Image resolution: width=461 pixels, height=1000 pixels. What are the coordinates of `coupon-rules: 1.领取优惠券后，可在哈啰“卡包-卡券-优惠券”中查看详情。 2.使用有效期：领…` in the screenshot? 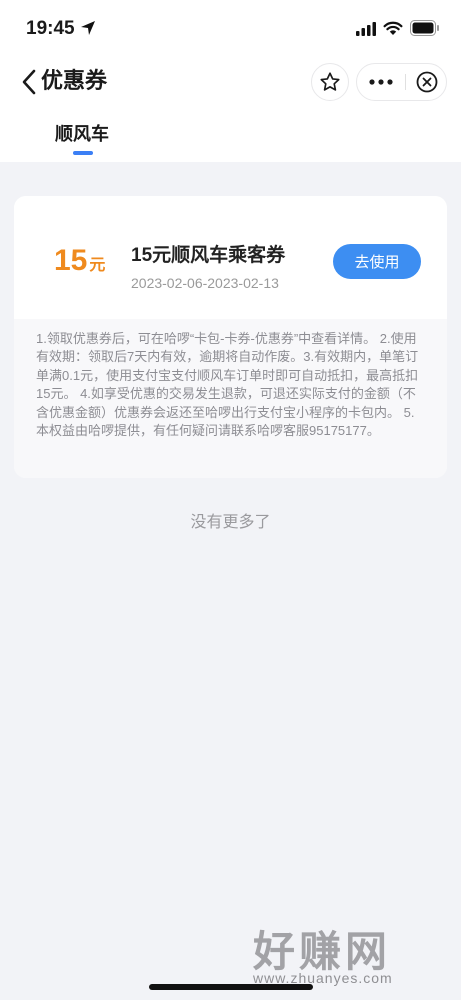 It's located at (230, 398).